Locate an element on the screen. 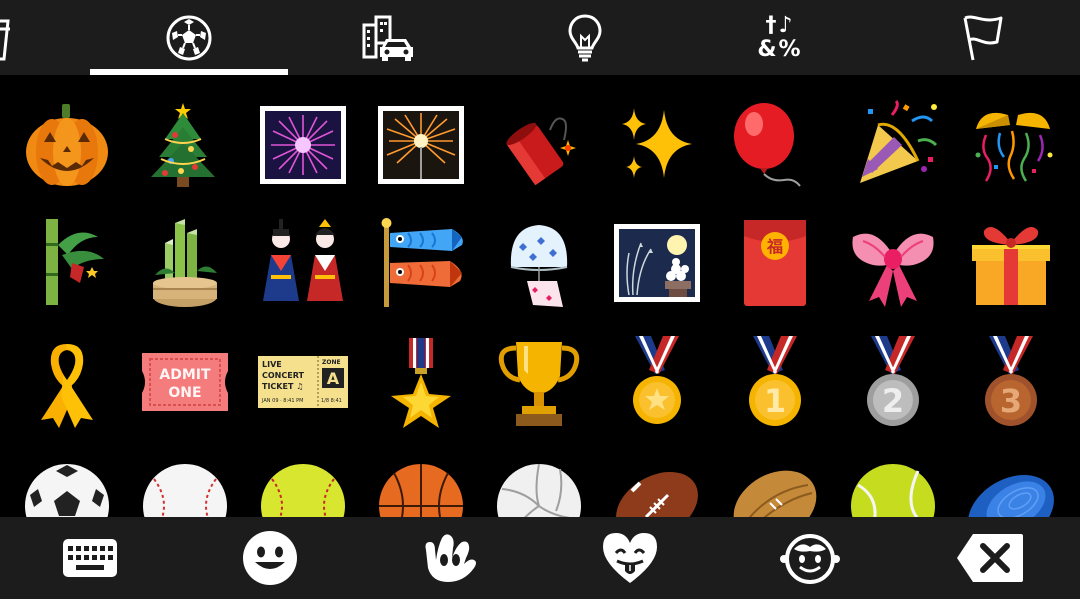  emoji-wrapped-gift is located at coordinates (1011, 263).